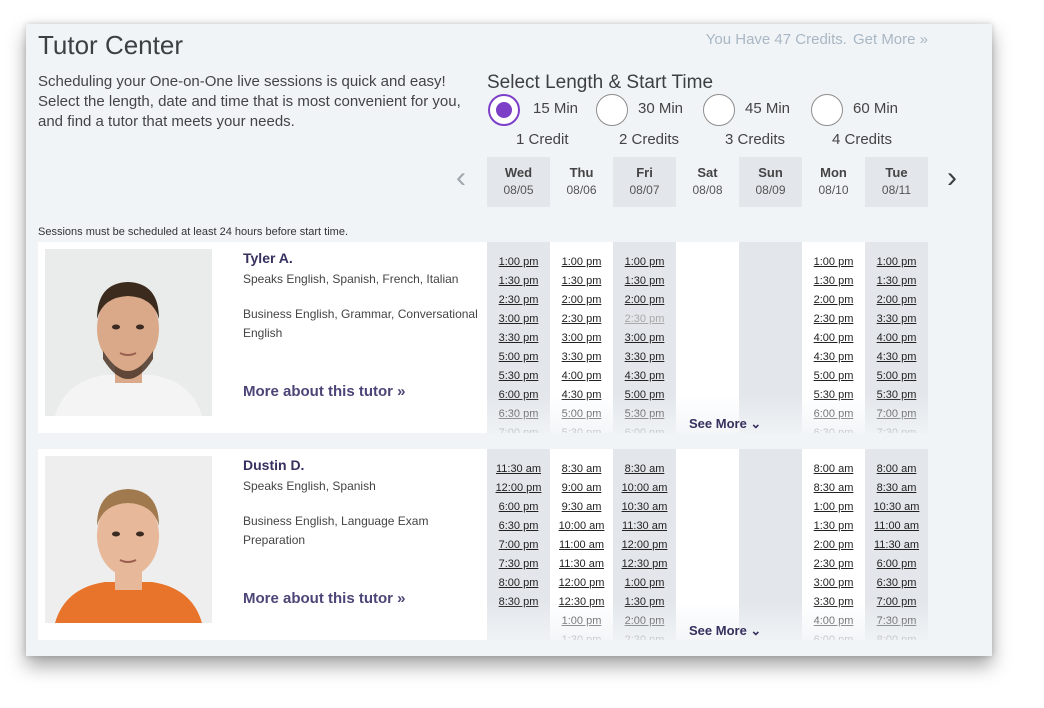  I want to click on see-more-button: See More ⌄, so click(725, 424).